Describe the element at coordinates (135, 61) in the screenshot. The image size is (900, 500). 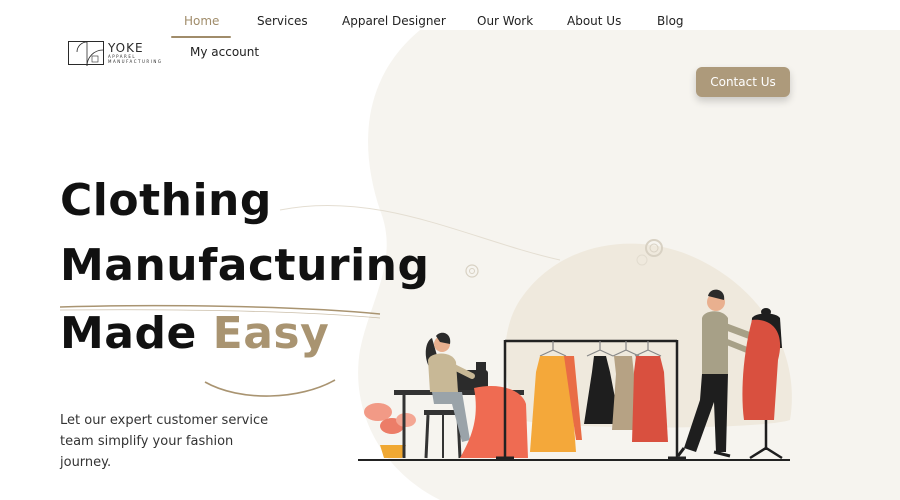
I see `logo-tagline: MANUFACTURING` at that location.